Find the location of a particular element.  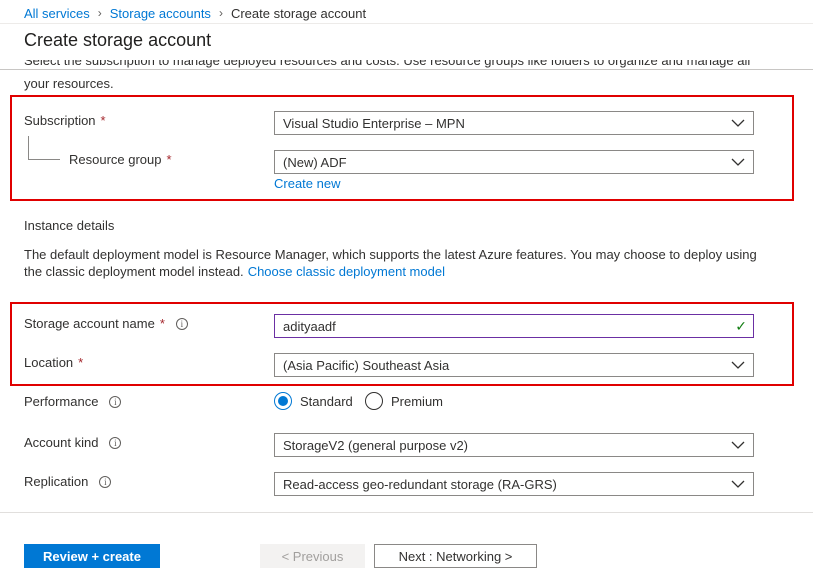

breadcrumb-current: Create storage account is located at coordinates (298, 13).